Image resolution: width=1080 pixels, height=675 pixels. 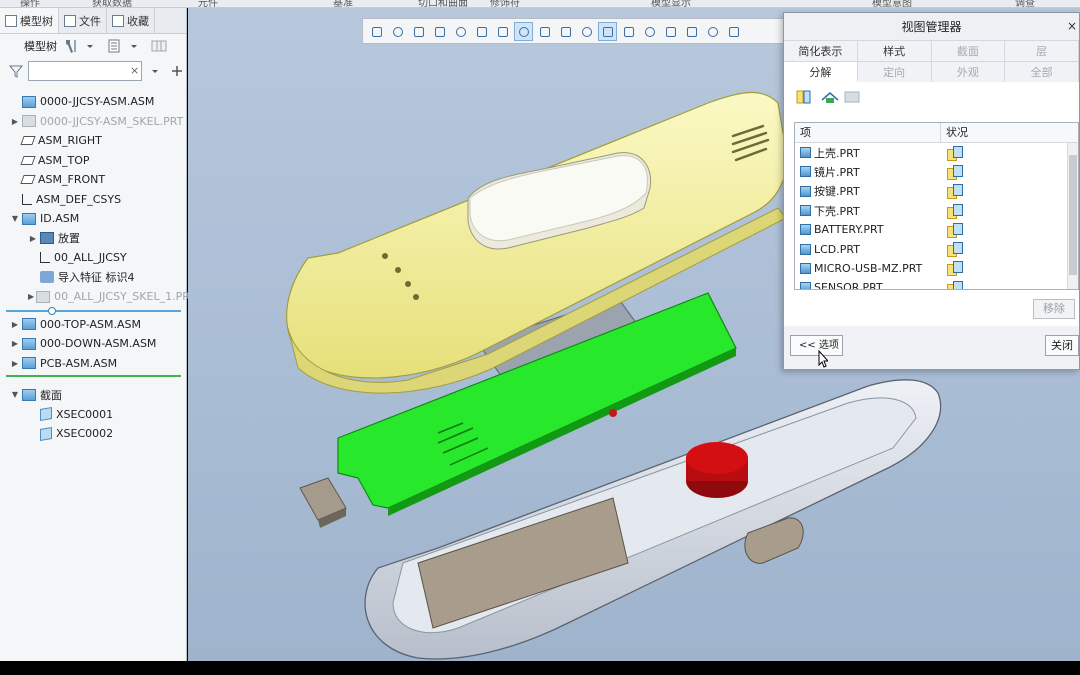 What do you see at coordinates (607, 31) in the screenshot?
I see `plane-display-icon` at bounding box center [607, 31].